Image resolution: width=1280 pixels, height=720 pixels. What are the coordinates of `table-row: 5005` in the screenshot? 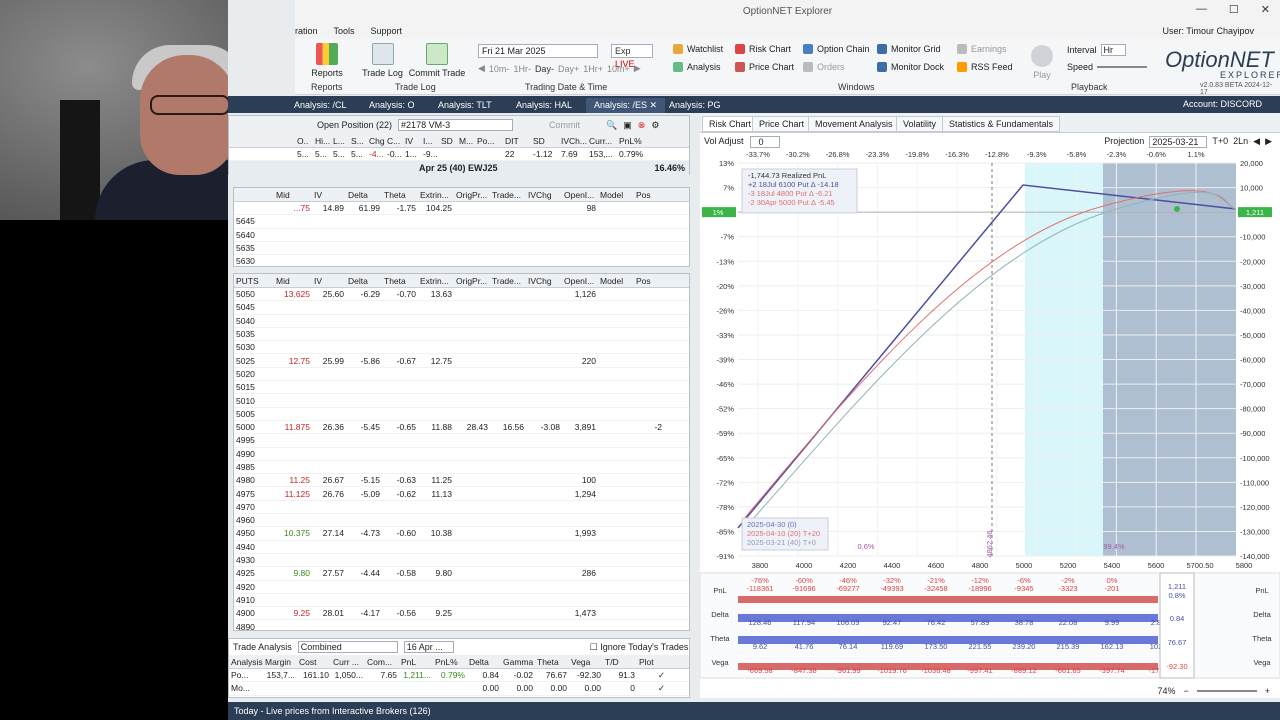 It's located at (461, 414).